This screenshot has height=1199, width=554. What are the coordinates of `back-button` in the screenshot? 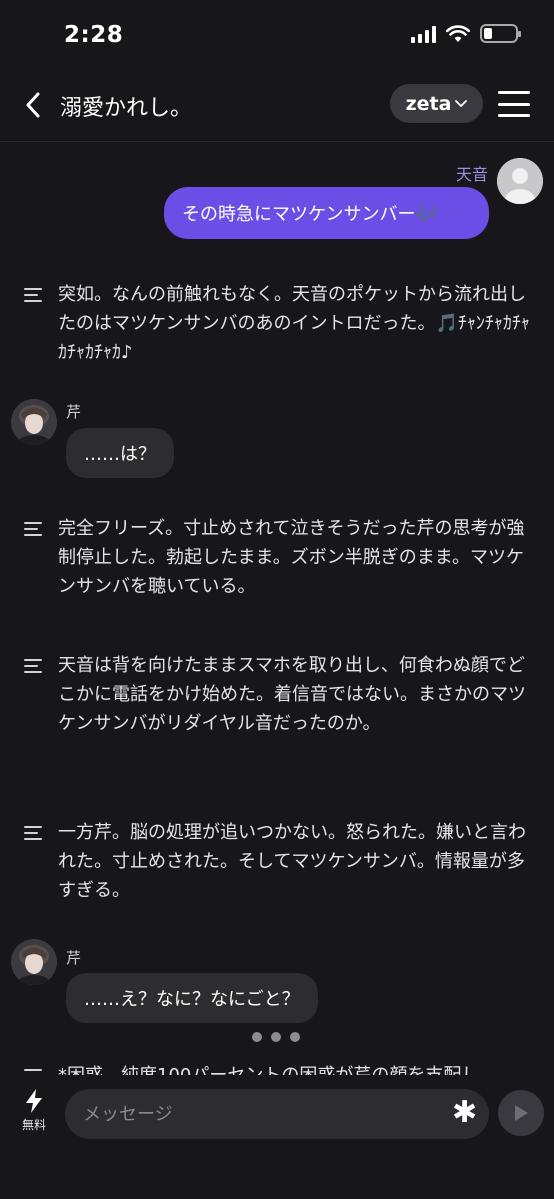 It's located at (33, 105).